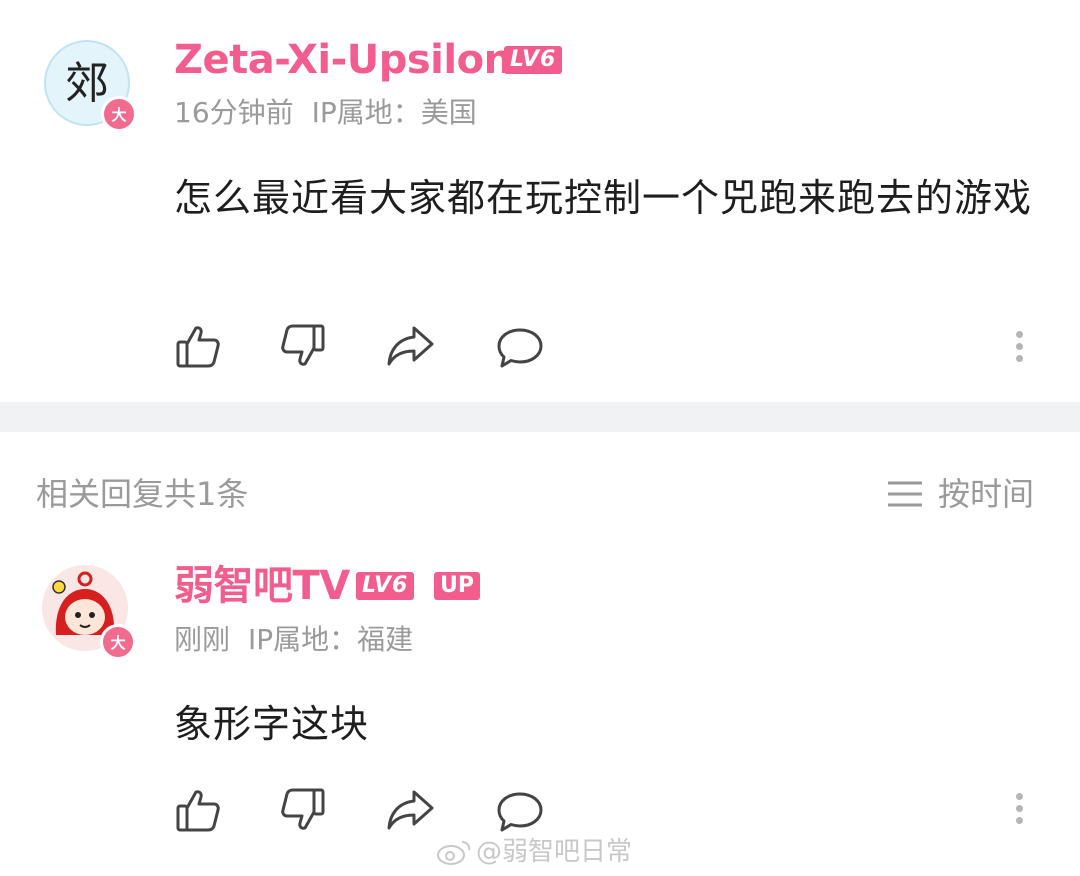  Describe the element at coordinates (394, 112) in the screenshot. I see `ip-location: IP属地：美国` at that location.